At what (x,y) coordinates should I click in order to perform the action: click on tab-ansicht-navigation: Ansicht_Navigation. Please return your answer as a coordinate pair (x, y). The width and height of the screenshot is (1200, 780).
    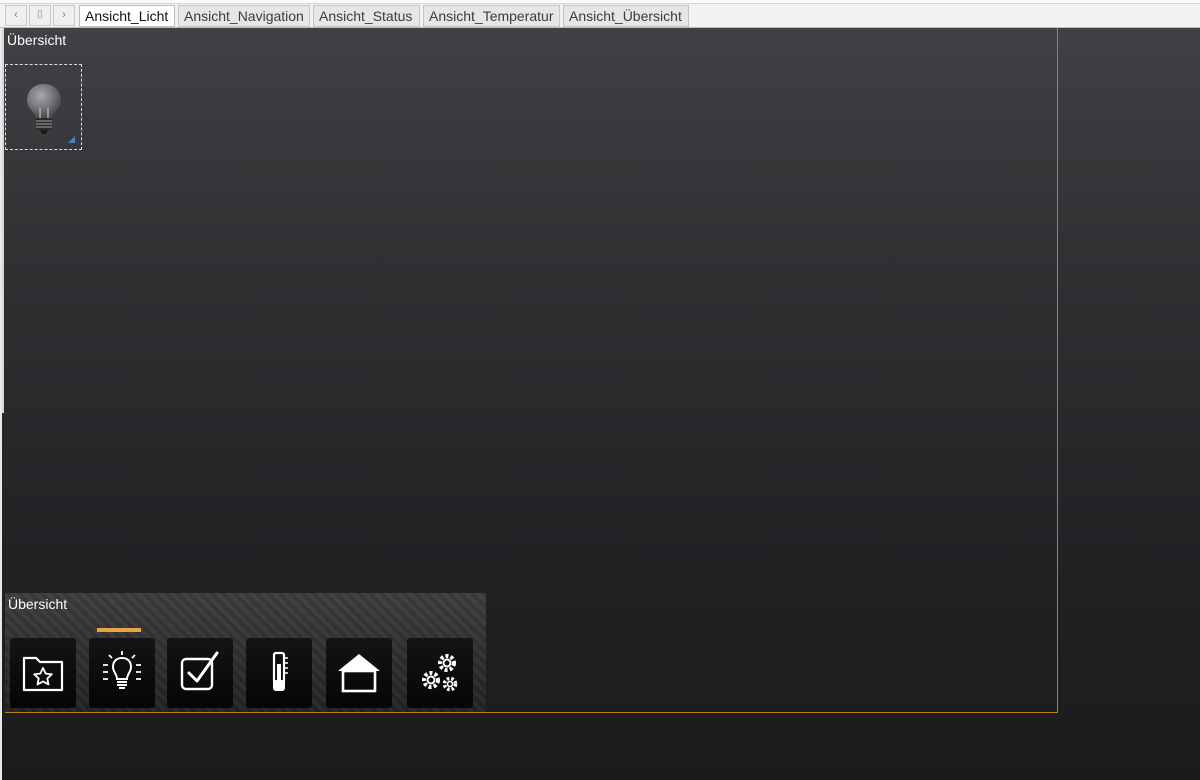
    Looking at the image, I should click on (244, 16).